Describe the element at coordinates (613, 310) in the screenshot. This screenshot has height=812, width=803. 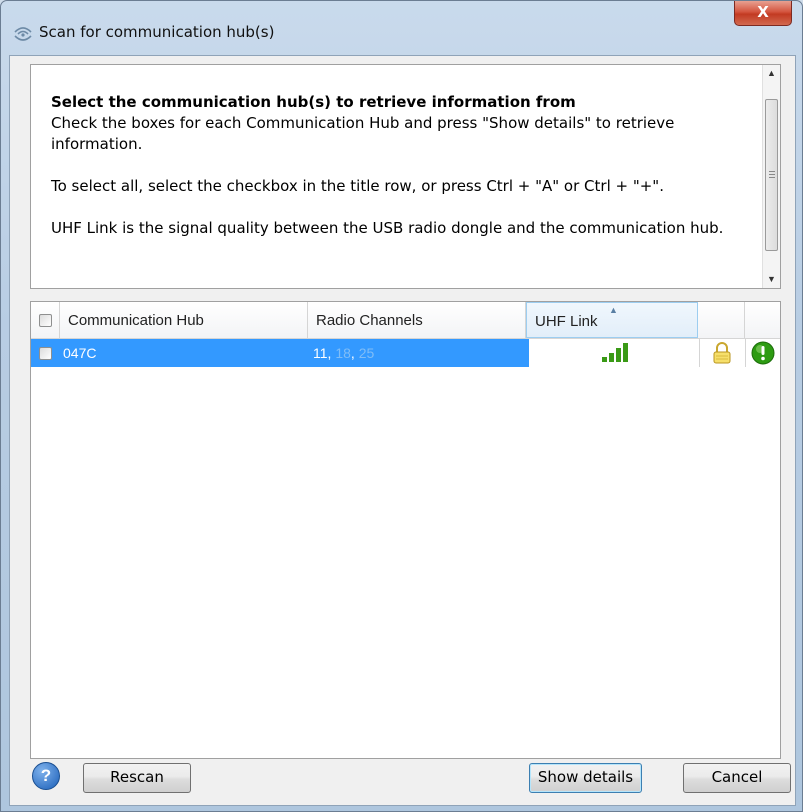
I see `sort-ascending-icon: ▲` at that location.